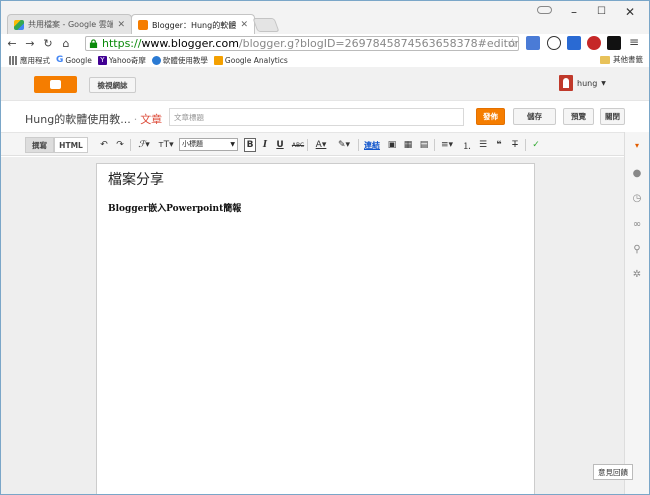 This screenshot has width=650, height=495. Describe the element at coordinates (156, 60) in the screenshot. I see `software-icon` at that location.